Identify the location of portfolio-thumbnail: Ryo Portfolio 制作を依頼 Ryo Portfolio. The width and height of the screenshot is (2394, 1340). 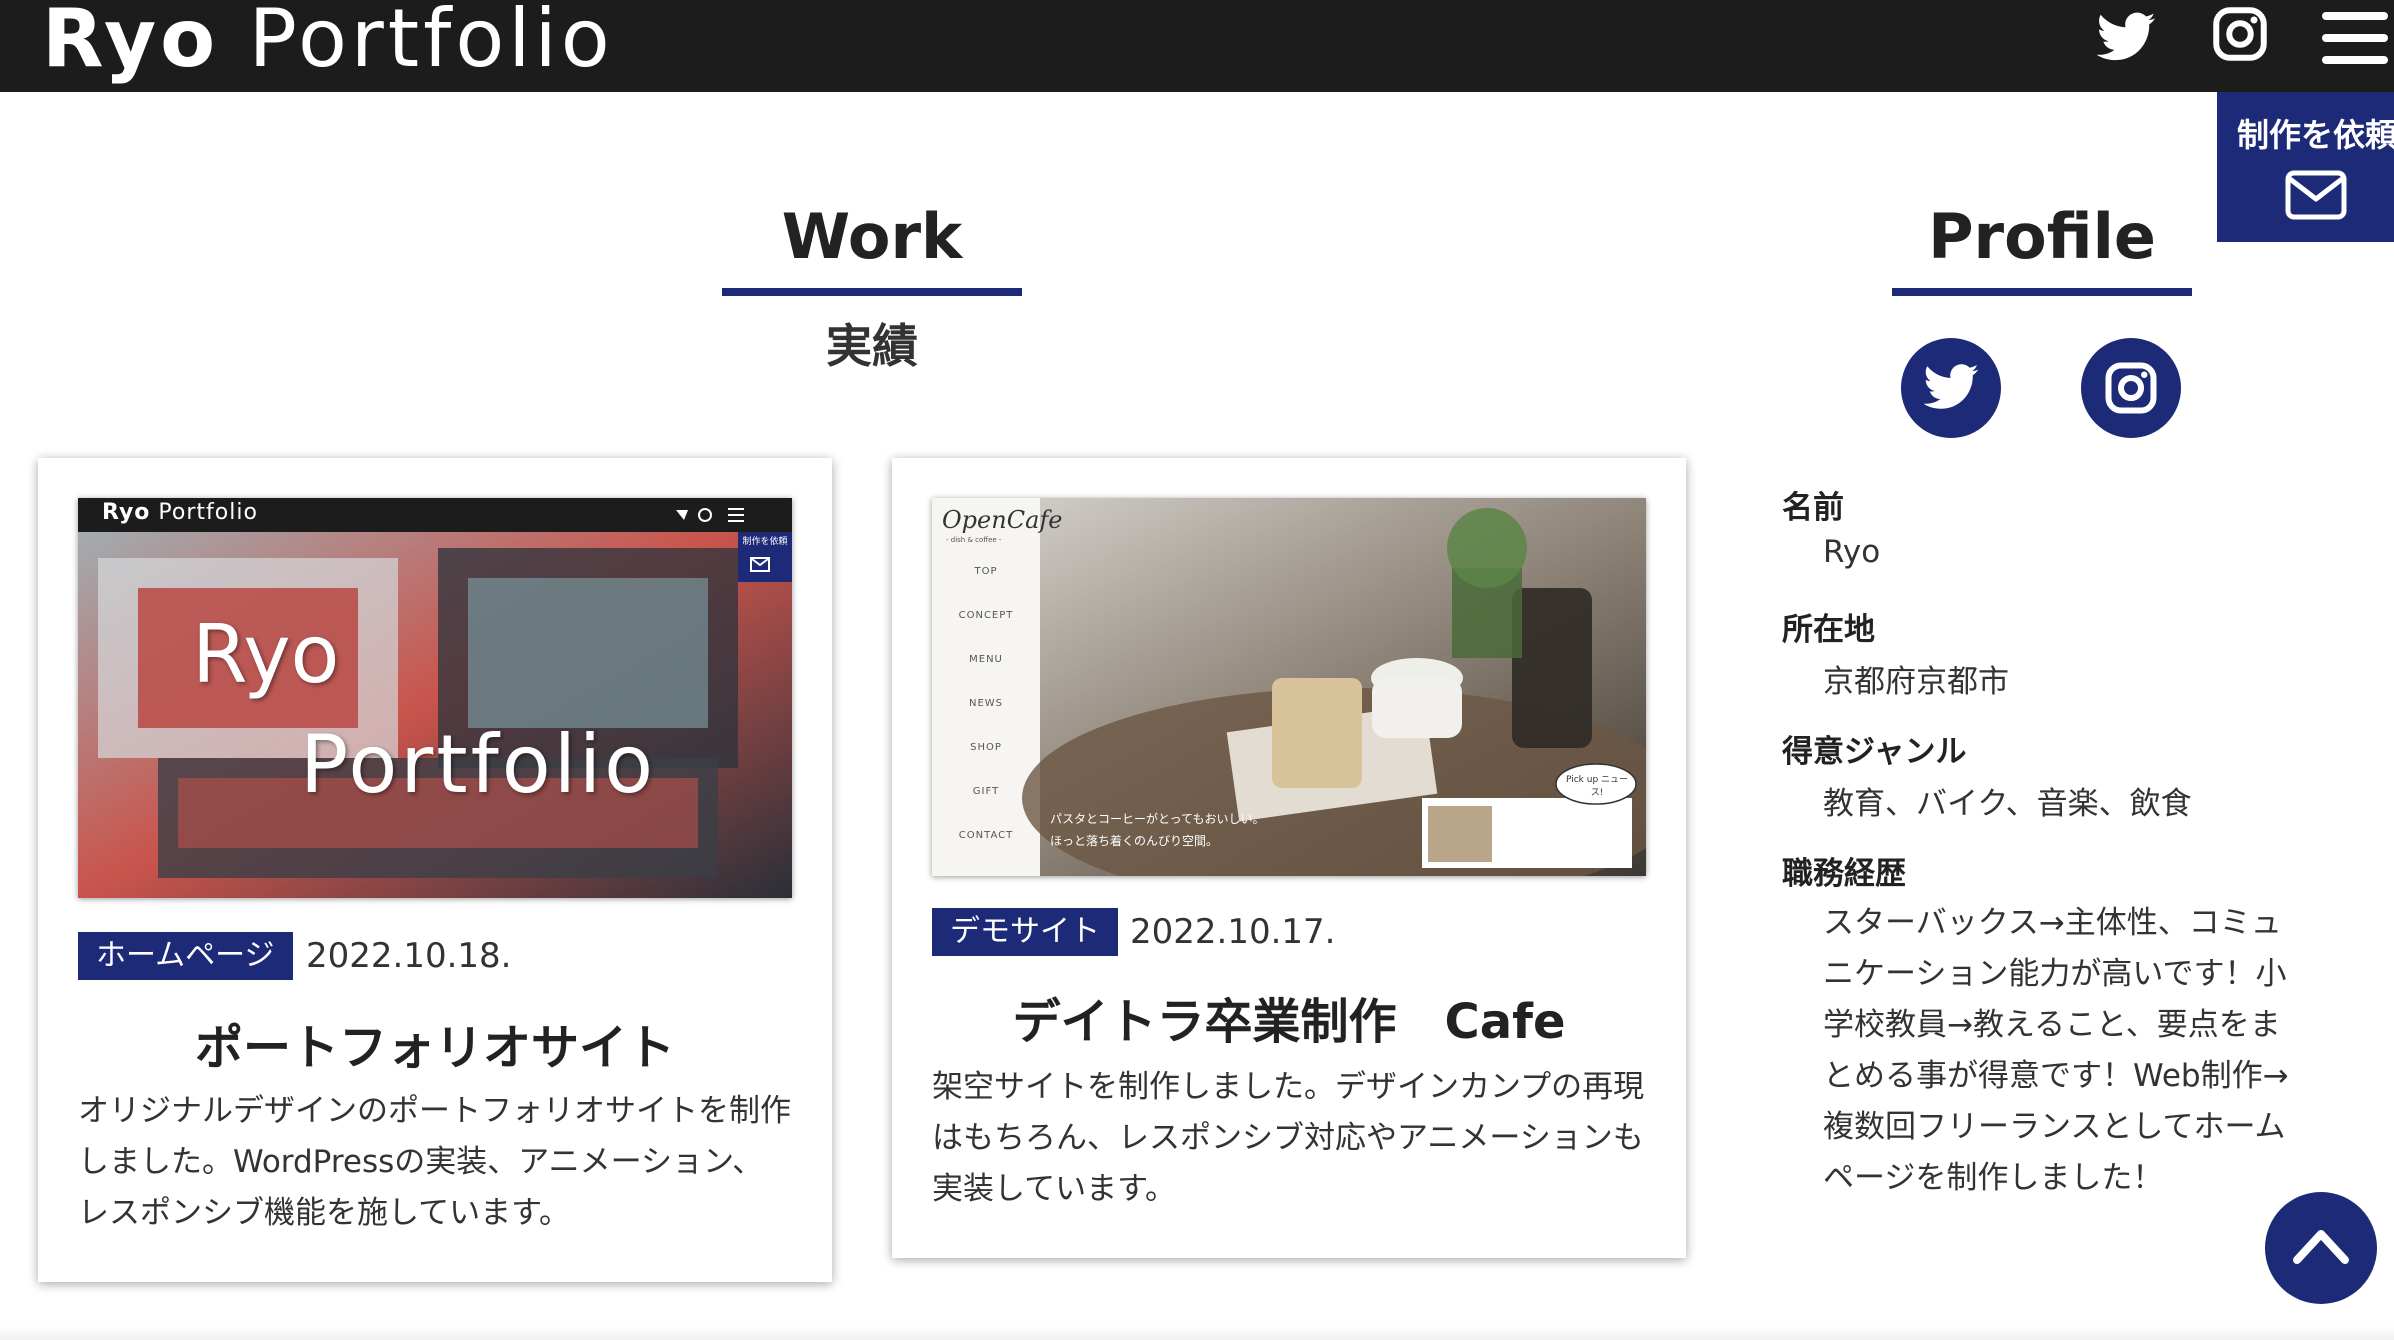
(435, 698).